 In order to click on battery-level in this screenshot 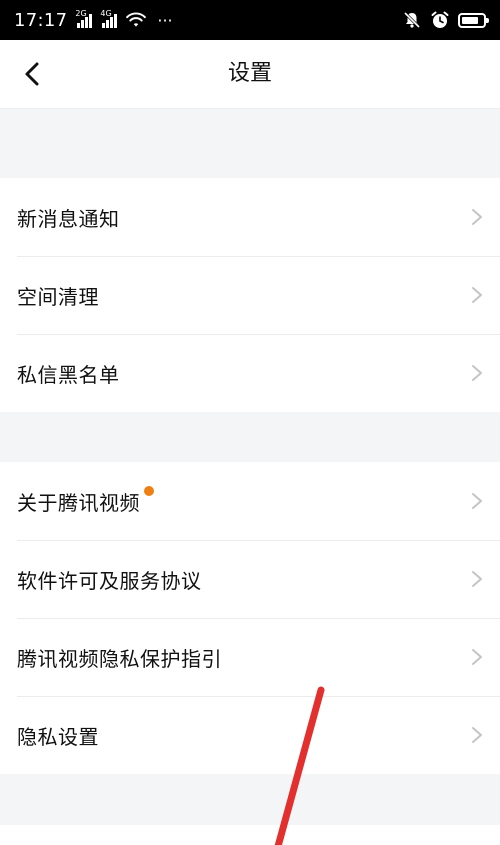, I will do `click(470, 20)`.